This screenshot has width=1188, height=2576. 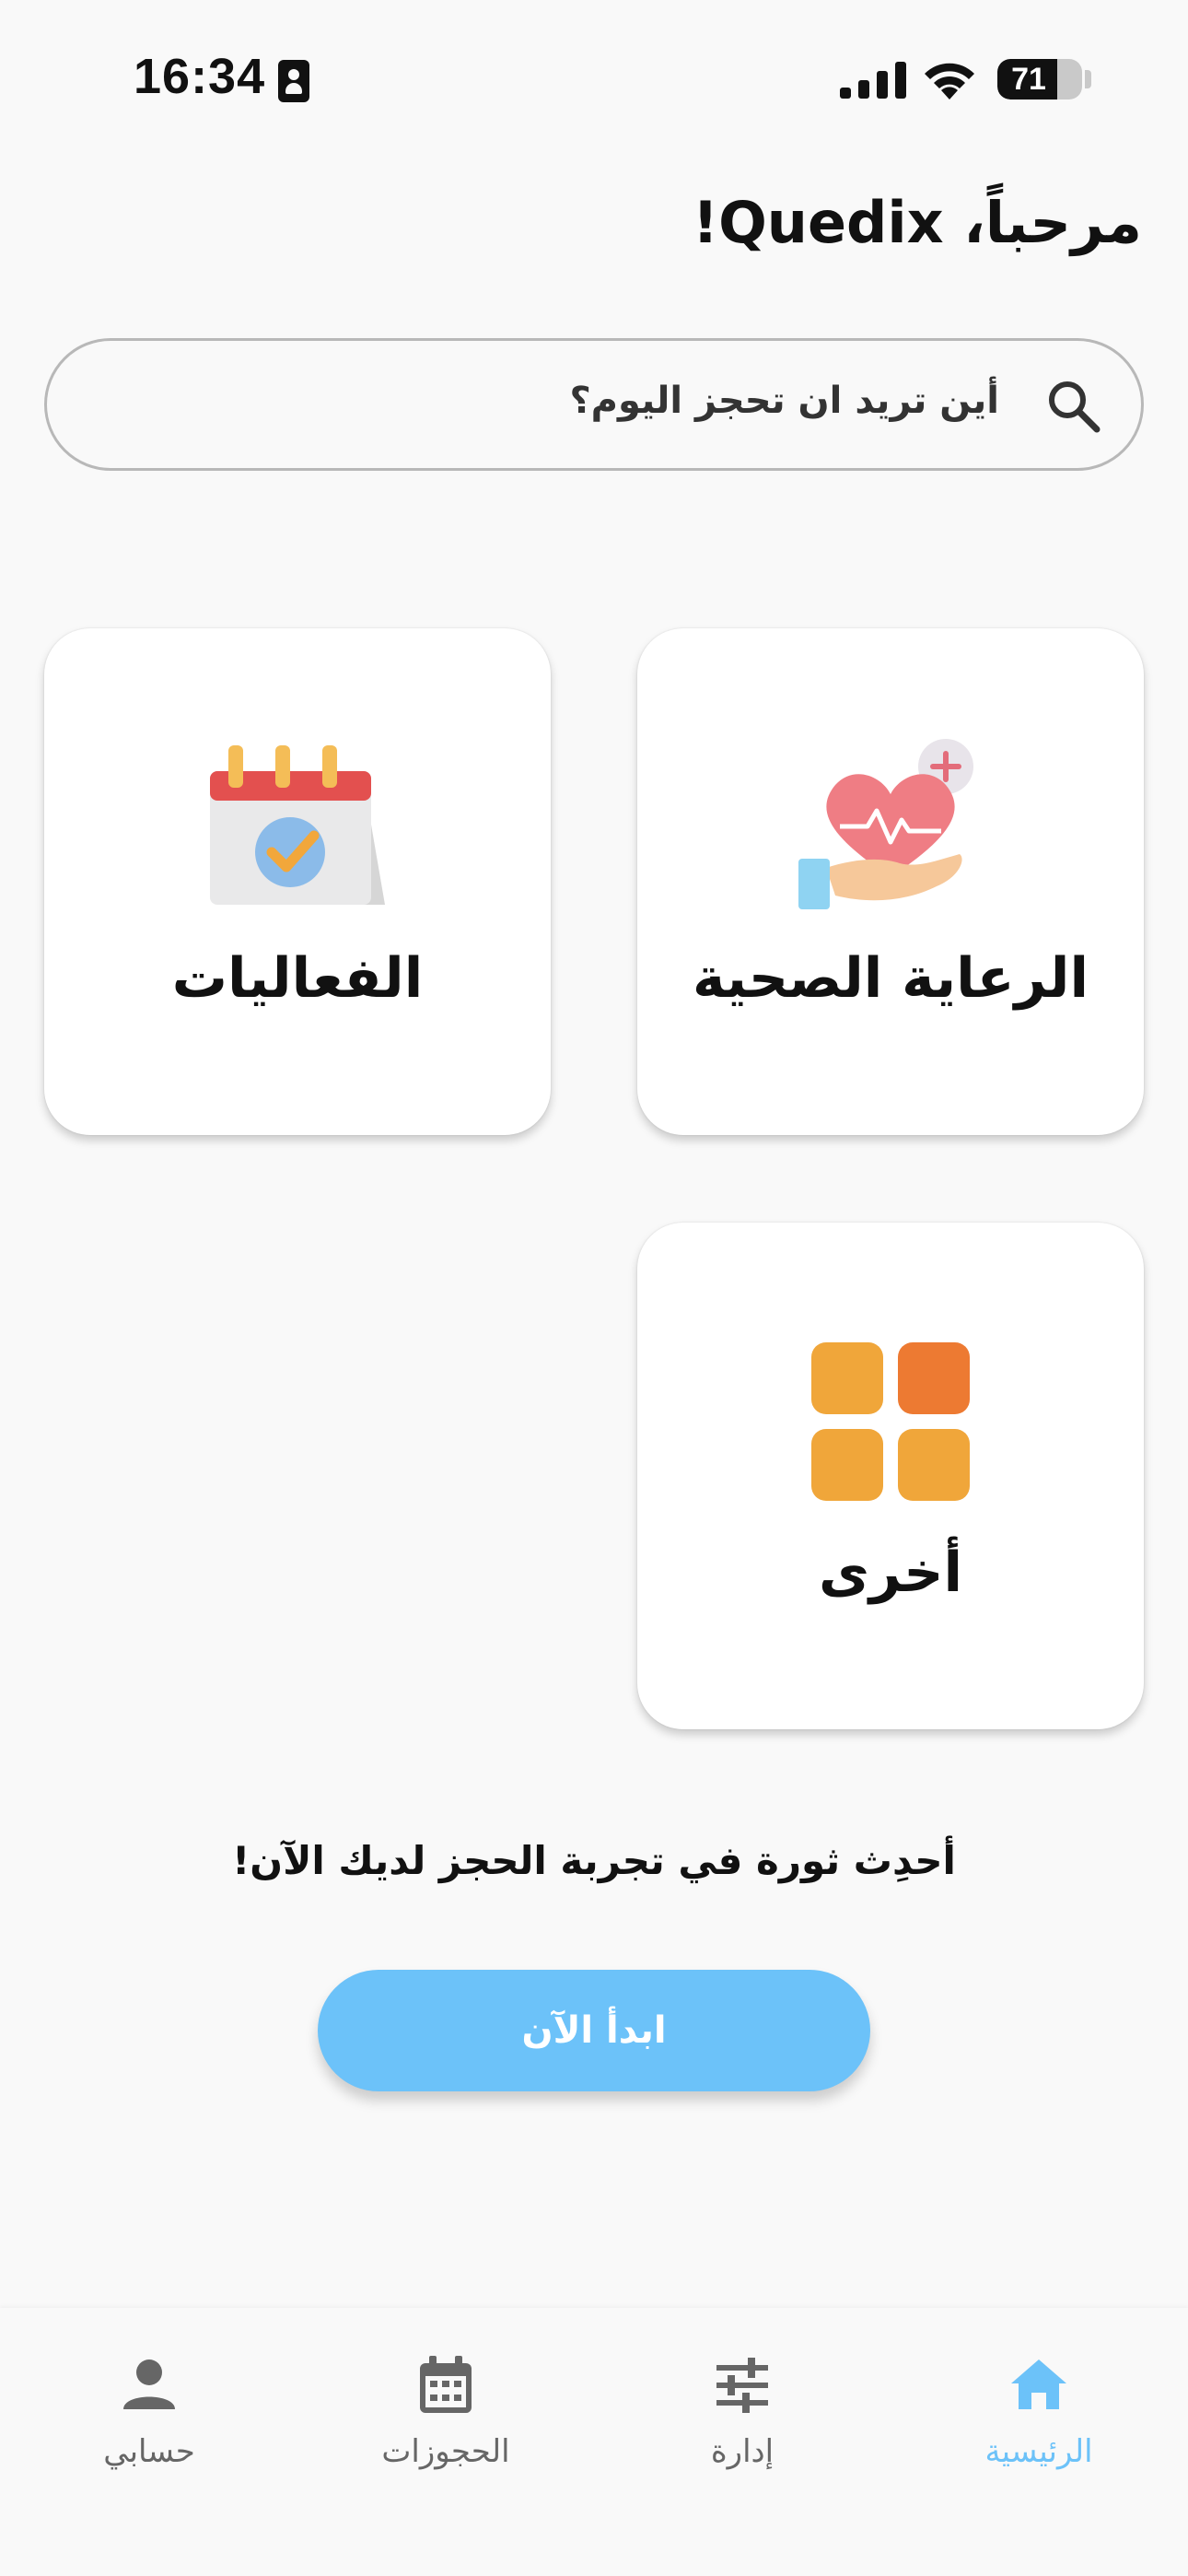 I want to click on battery-indicator: 71, so click(x=1039, y=79).